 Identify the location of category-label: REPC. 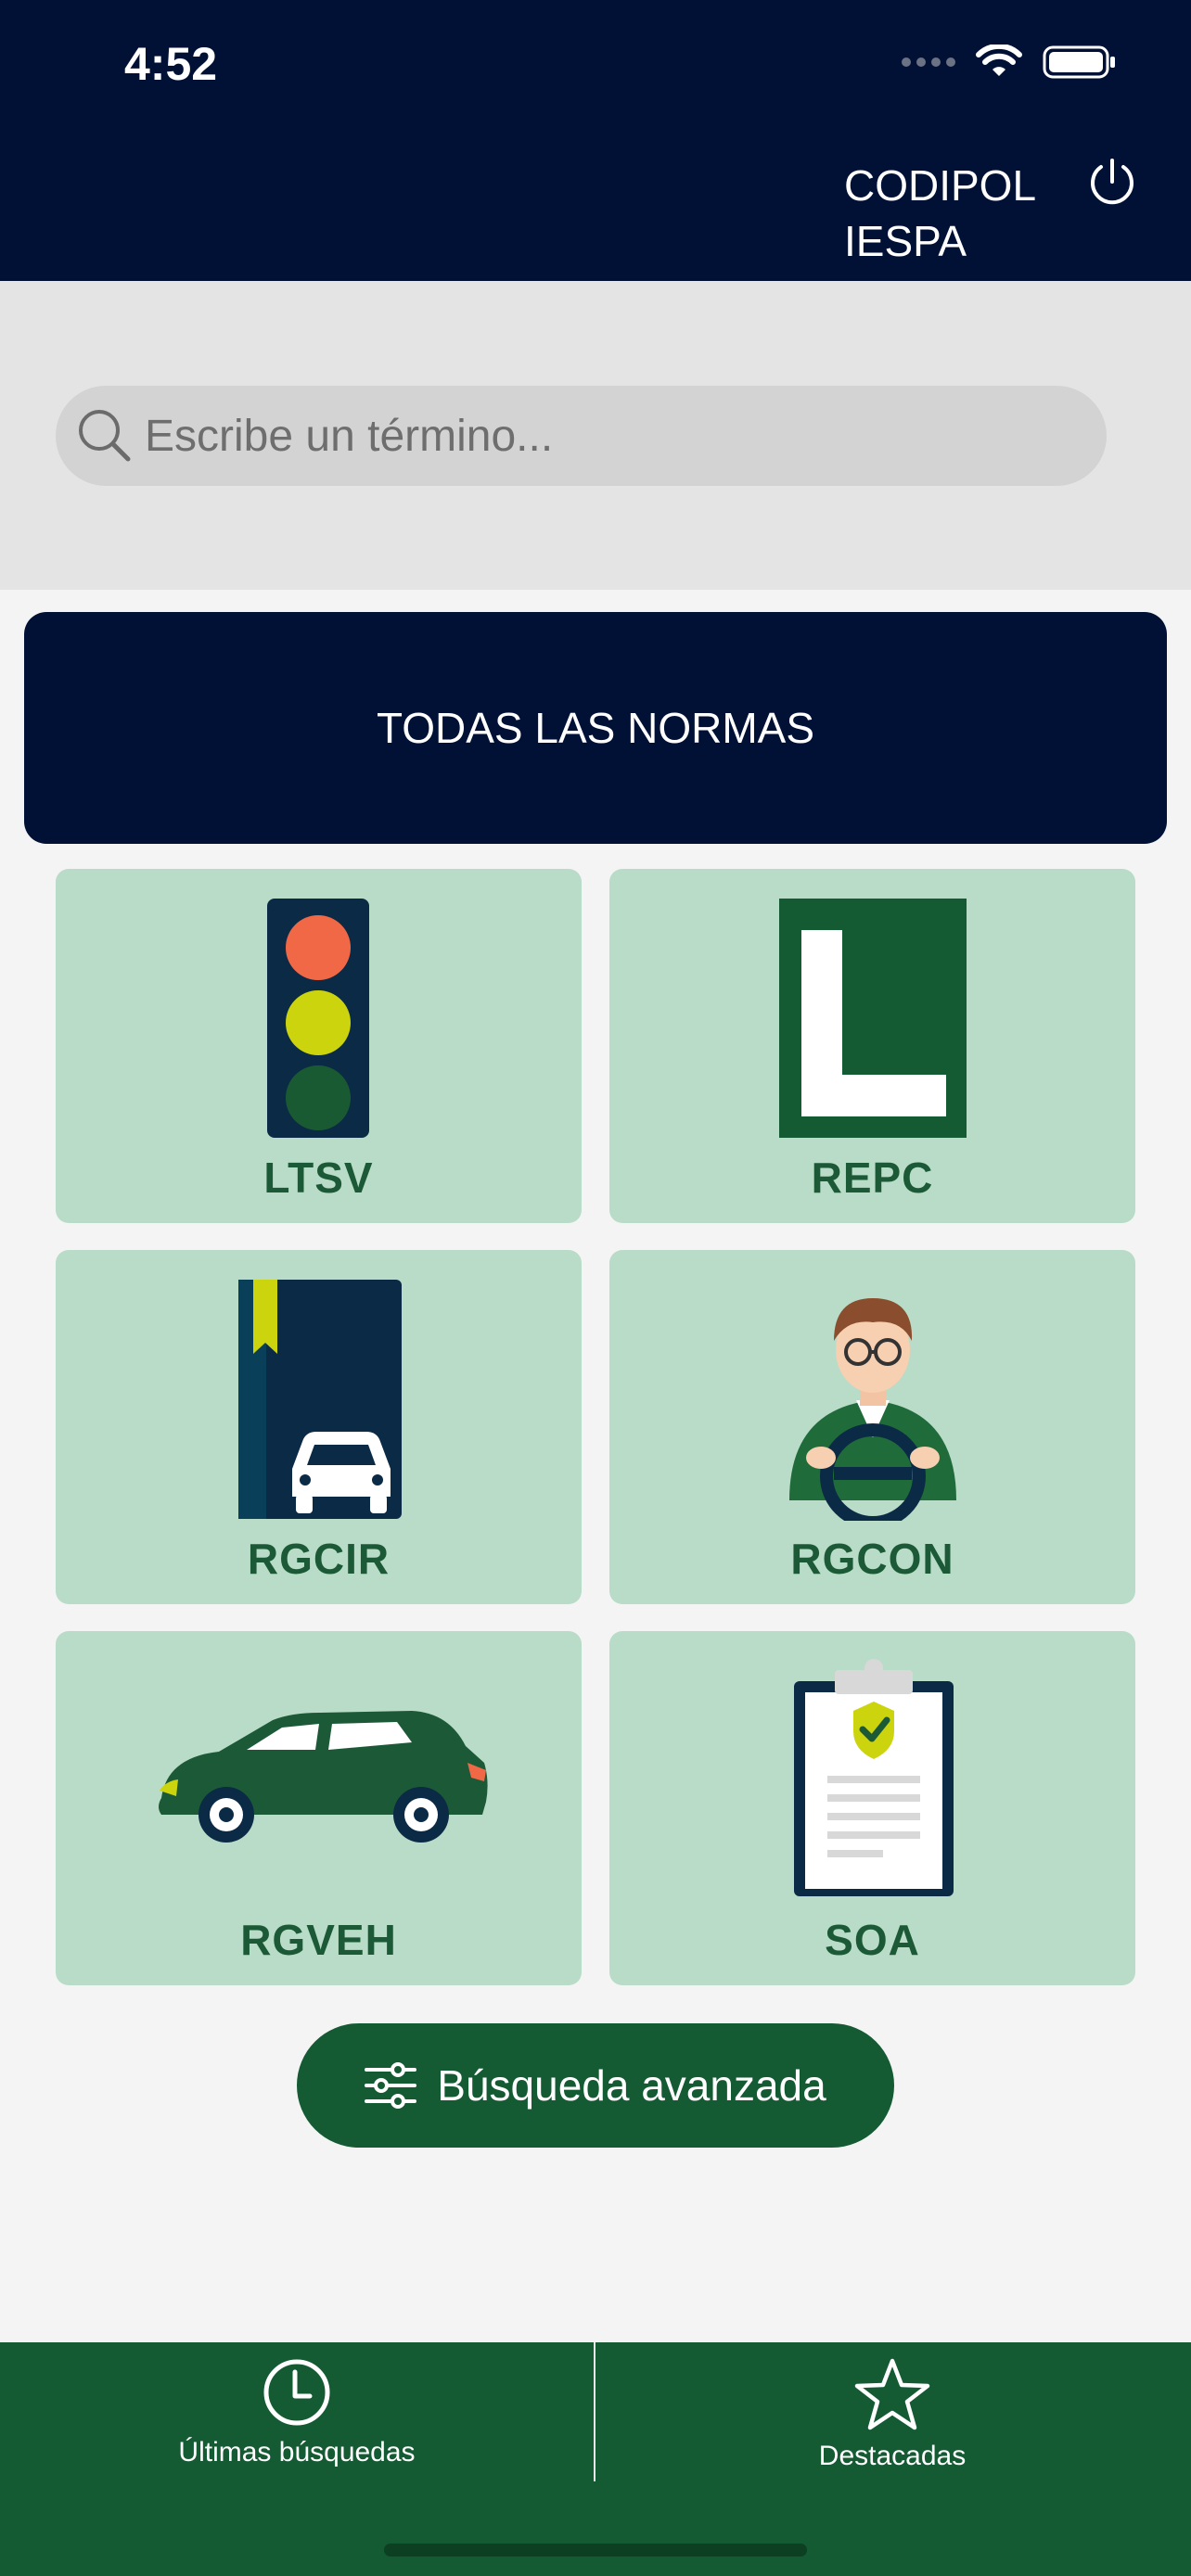
(872, 1178).